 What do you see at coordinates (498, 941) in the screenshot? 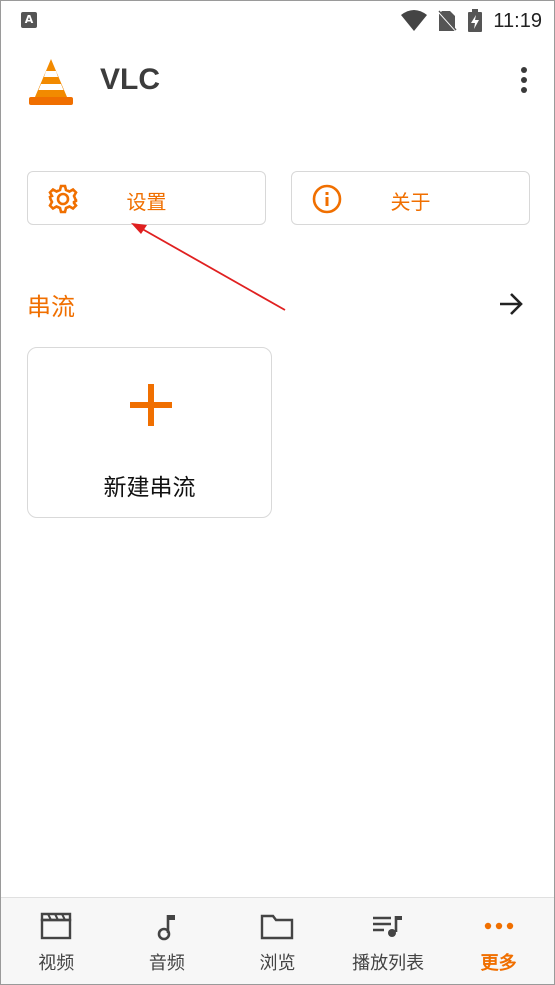
I see `nav-more: 更多` at bounding box center [498, 941].